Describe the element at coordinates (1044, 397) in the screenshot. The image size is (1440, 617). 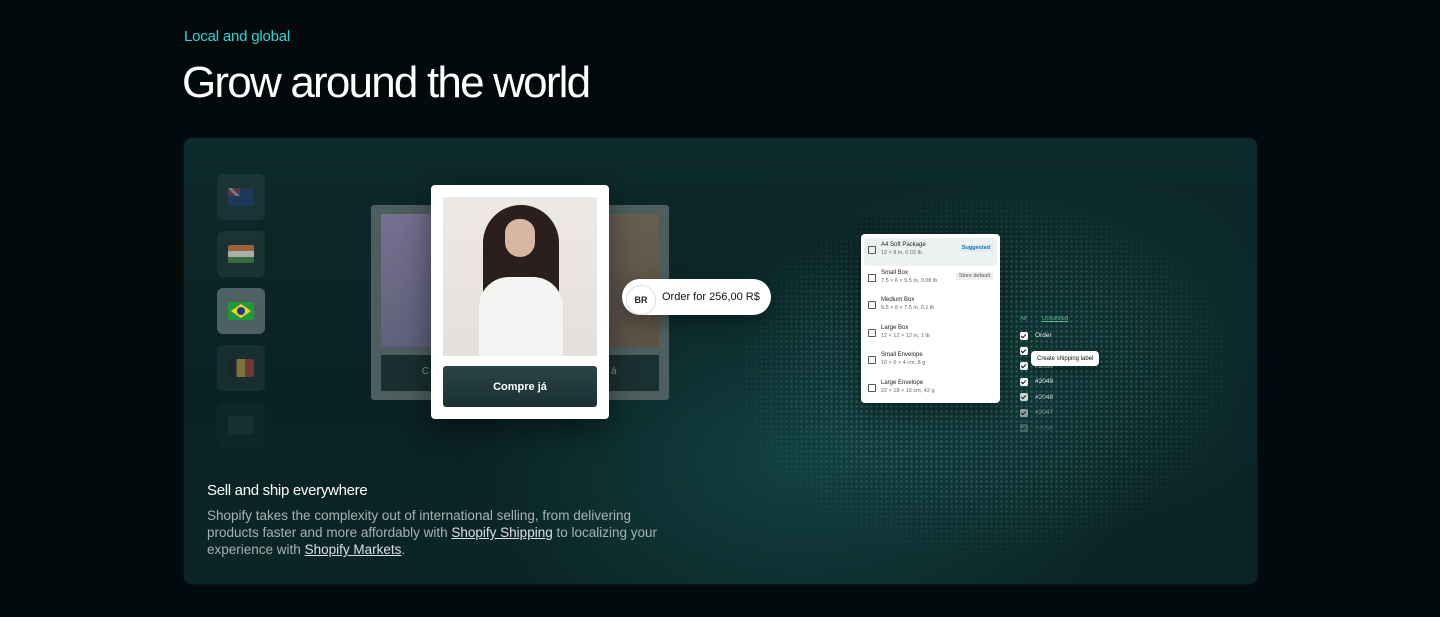
I see `order-number: #2048` at that location.